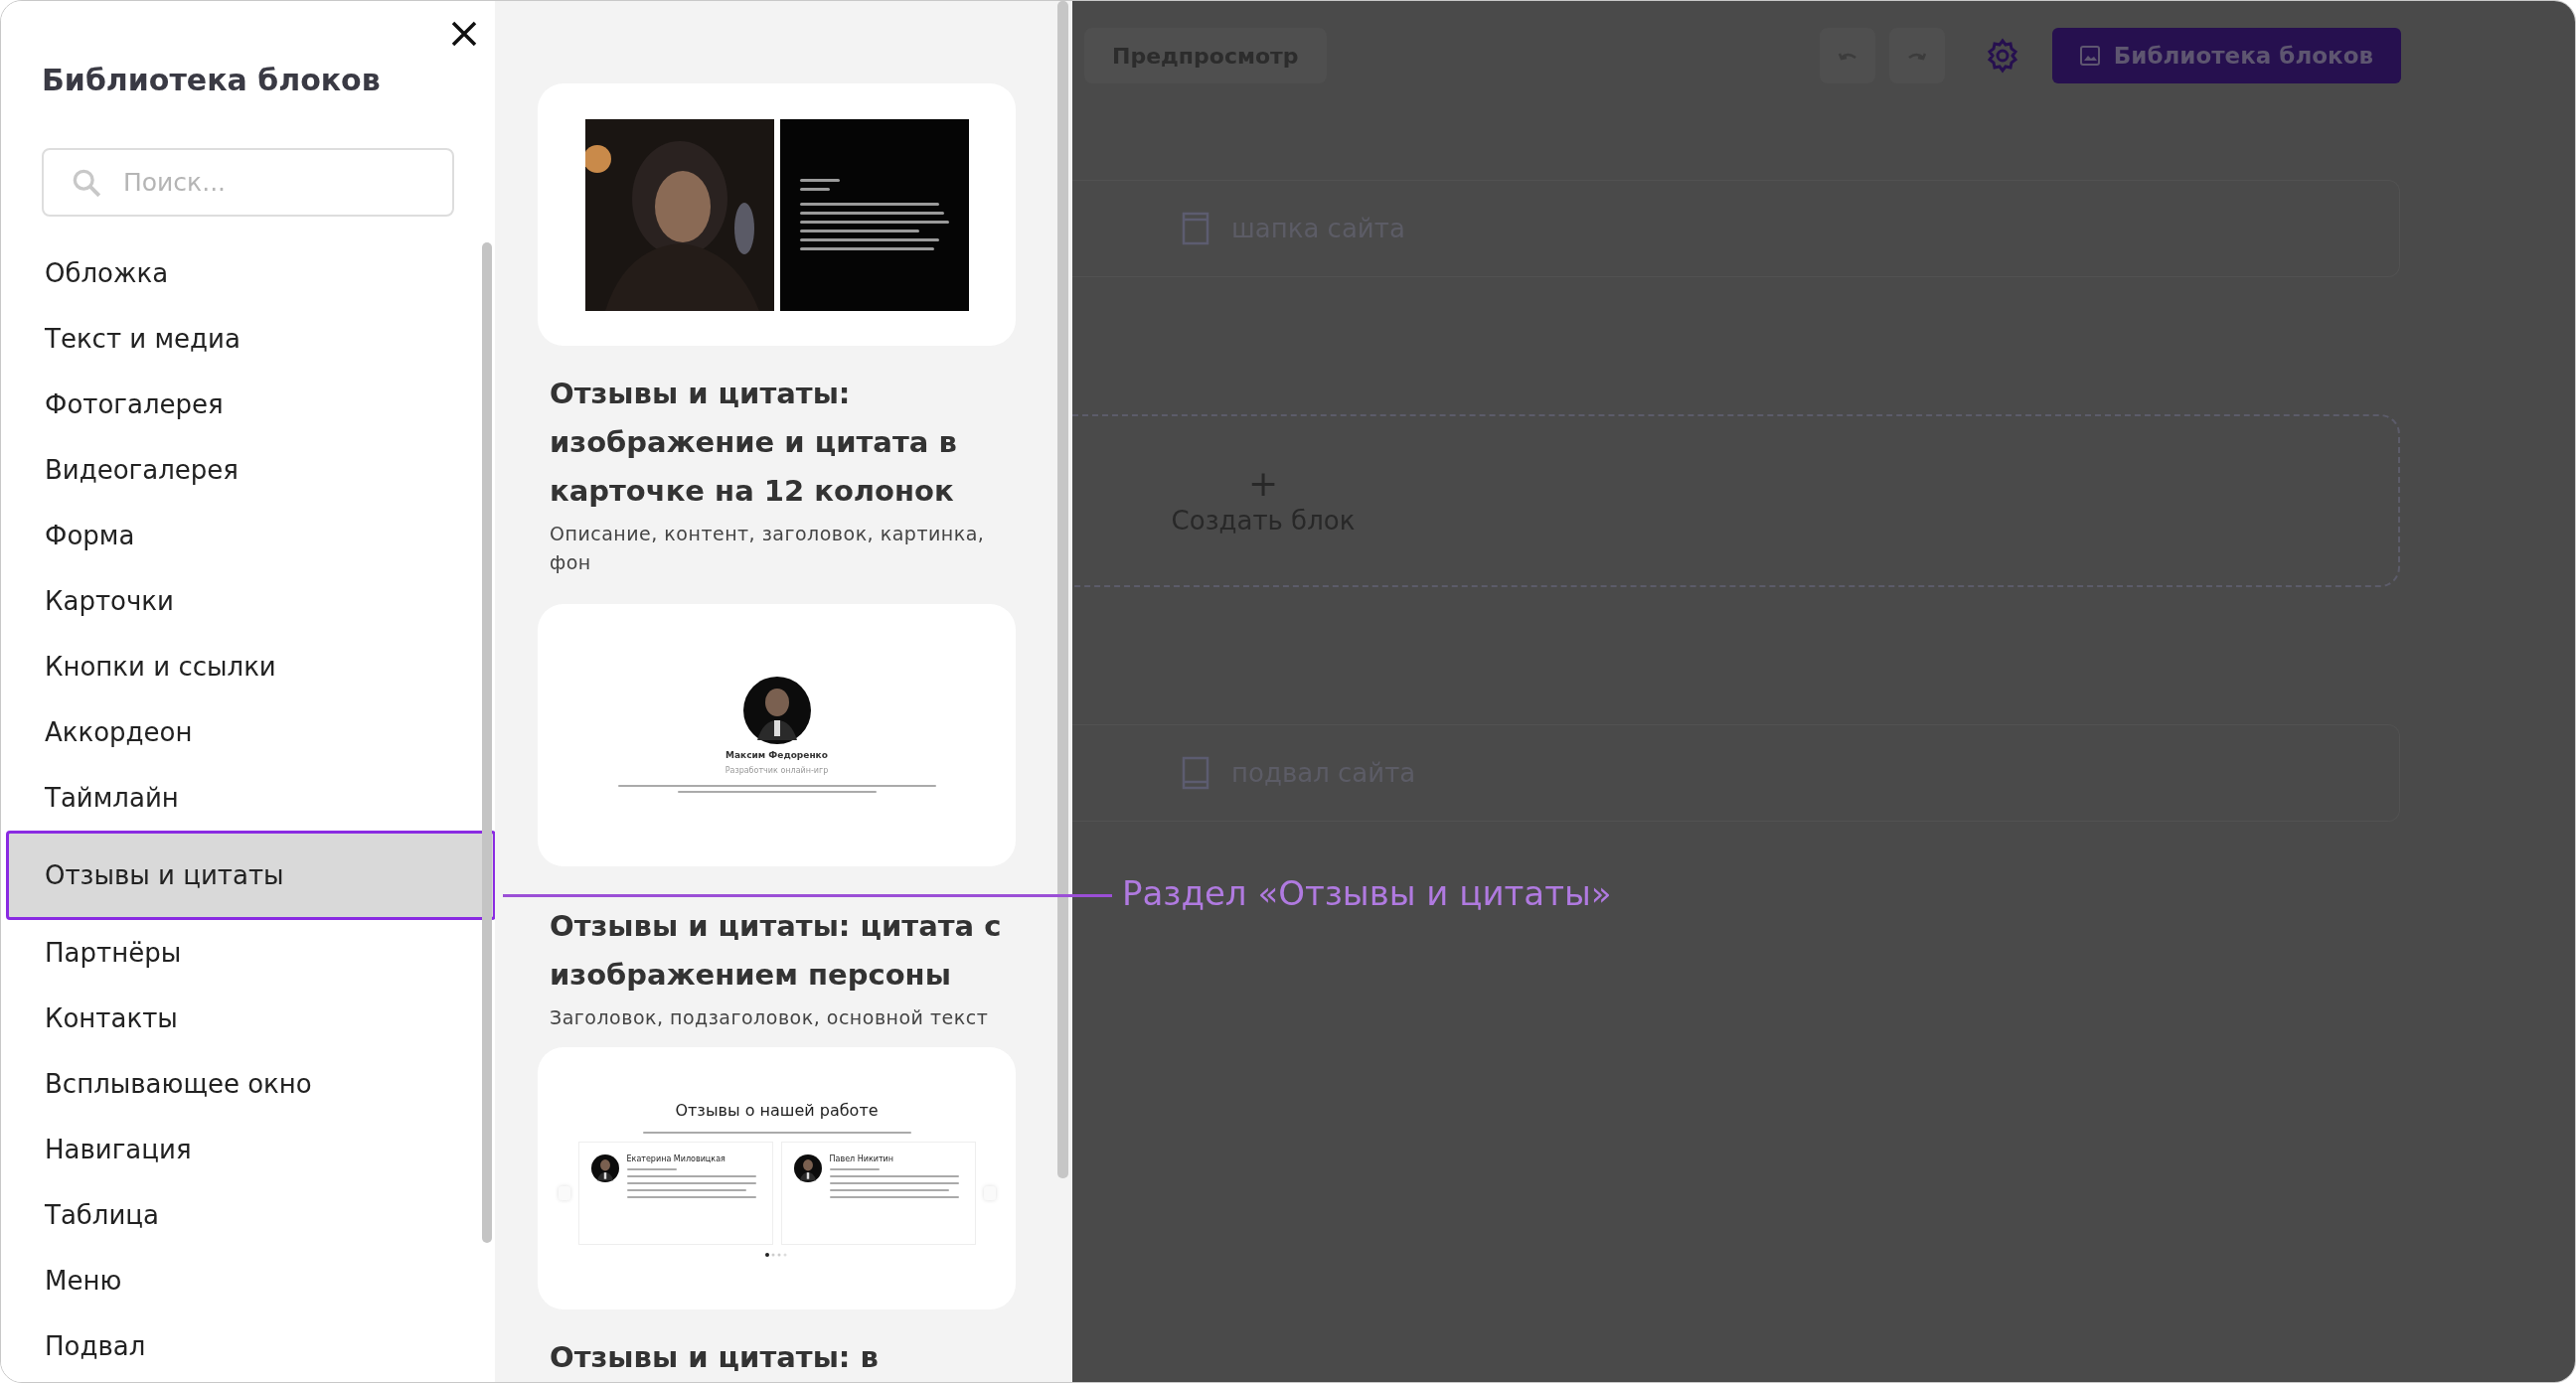  What do you see at coordinates (251, 732) in the screenshot?
I see `category-item: Аккордеон` at bounding box center [251, 732].